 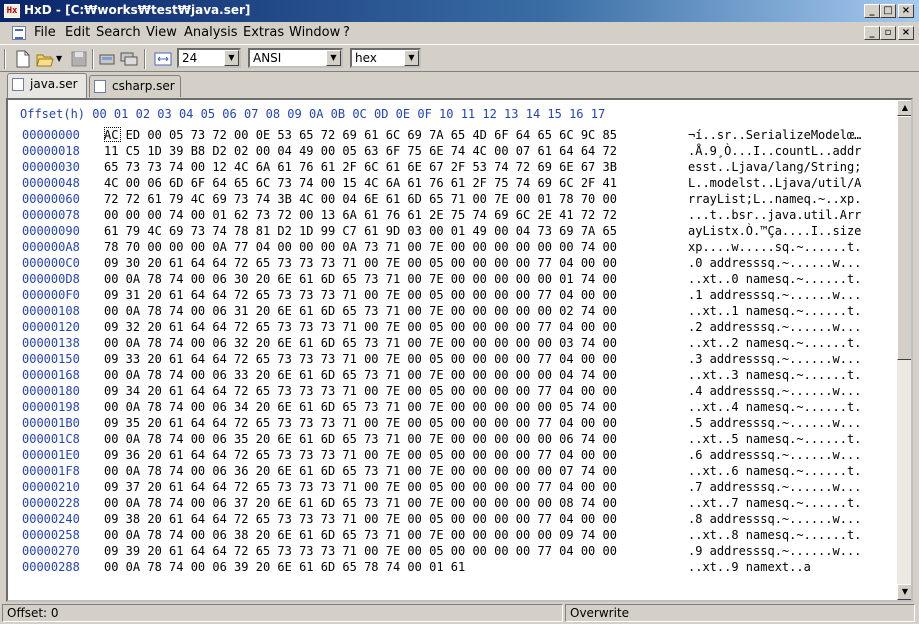 What do you see at coordinates (211, 32) in the screenshot?
I see `menu-analysis: Analysis` at bounding box center [211, 32].